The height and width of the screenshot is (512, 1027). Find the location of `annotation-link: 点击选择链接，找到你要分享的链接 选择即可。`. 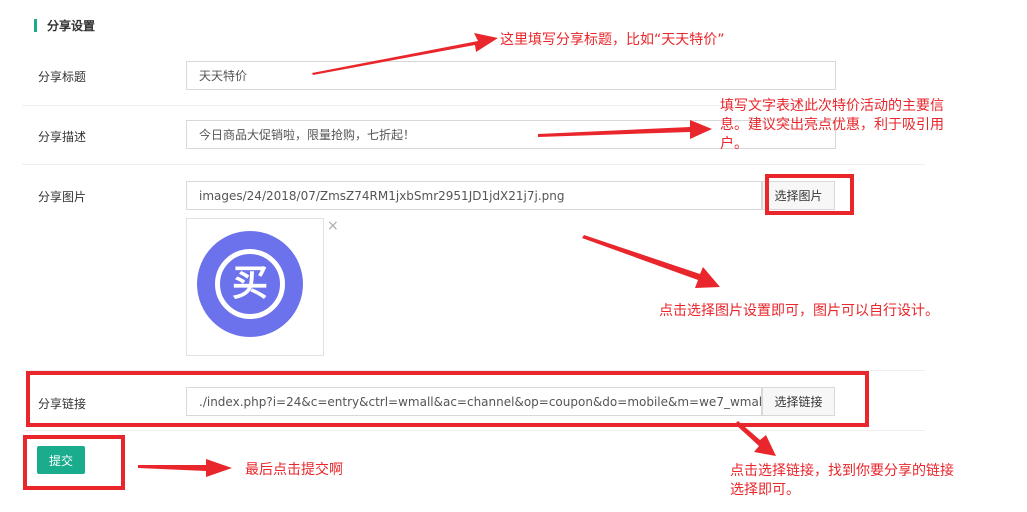

annotation-link: 点击选择链接，找到你要分享的链接 选择即可。 is located at coordinates (842, 481).